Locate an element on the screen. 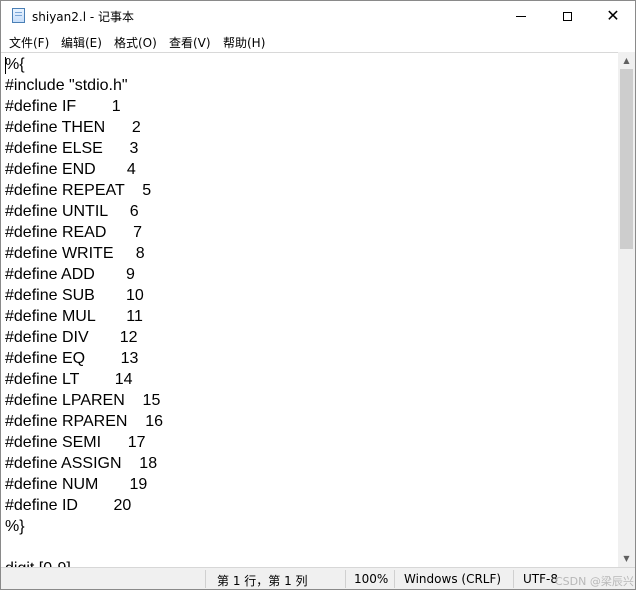  code-line: #define EQ 13 is located at coordinates (72, 358).